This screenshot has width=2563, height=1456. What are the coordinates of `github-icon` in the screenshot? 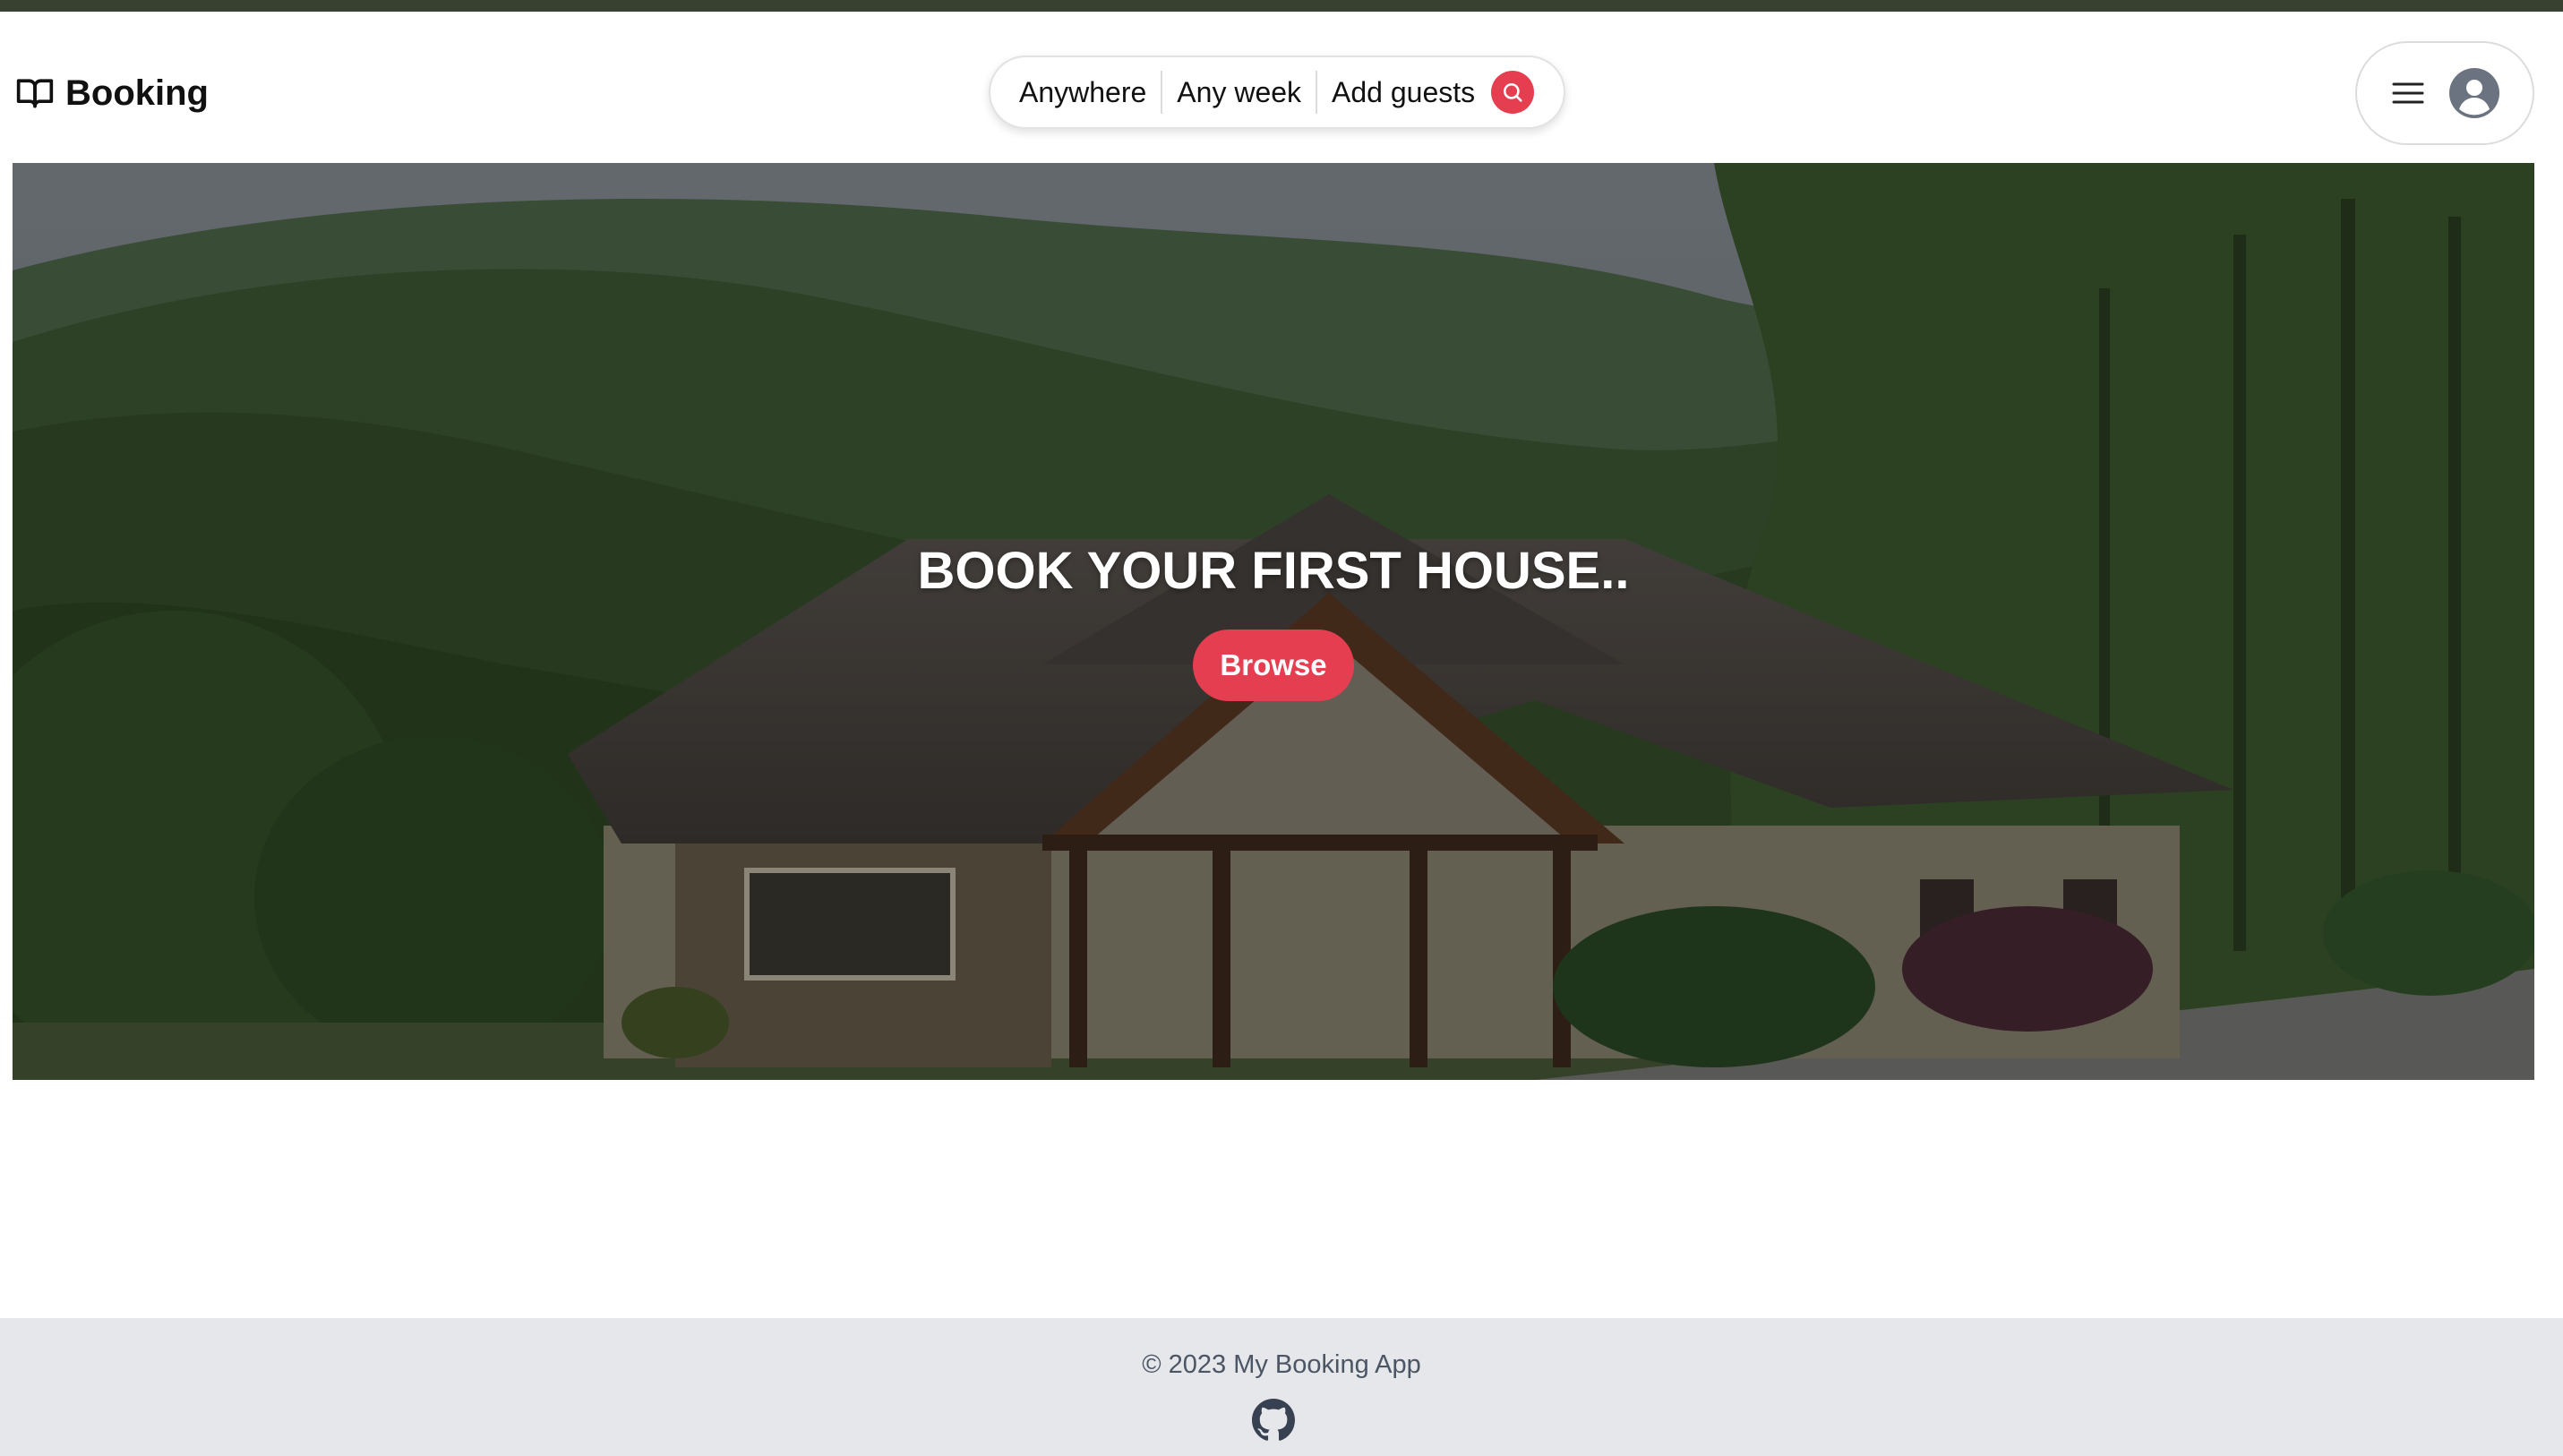 It's located at (1273, 1420).